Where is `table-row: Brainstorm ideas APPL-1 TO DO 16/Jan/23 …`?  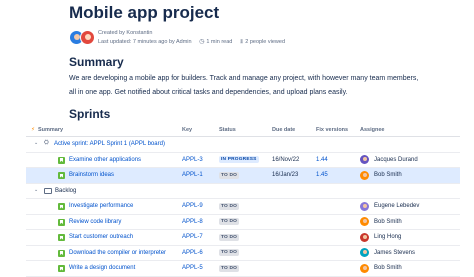 table-row: Brainstorm ideas APPL-1 TO DO 16/Jan/23 … is located at coordinates (243, 176).